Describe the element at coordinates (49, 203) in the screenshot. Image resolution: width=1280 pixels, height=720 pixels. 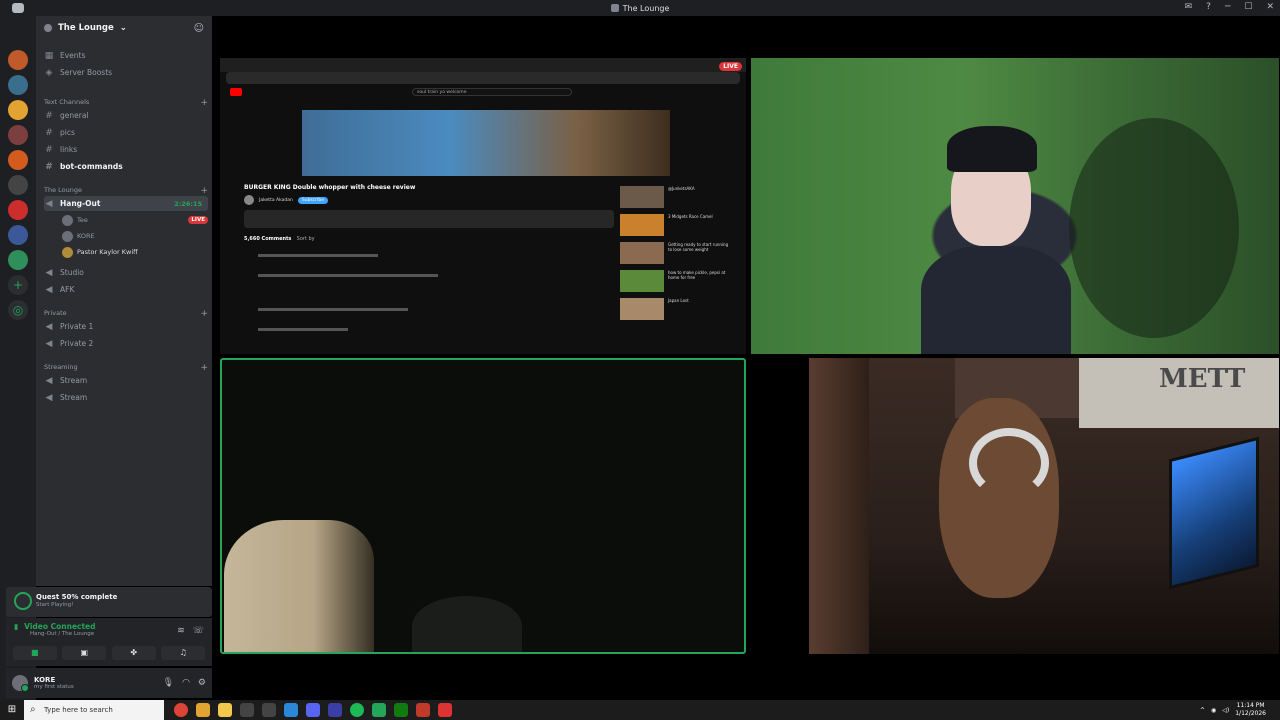
I see `speaker-icon: ◀` at that location.